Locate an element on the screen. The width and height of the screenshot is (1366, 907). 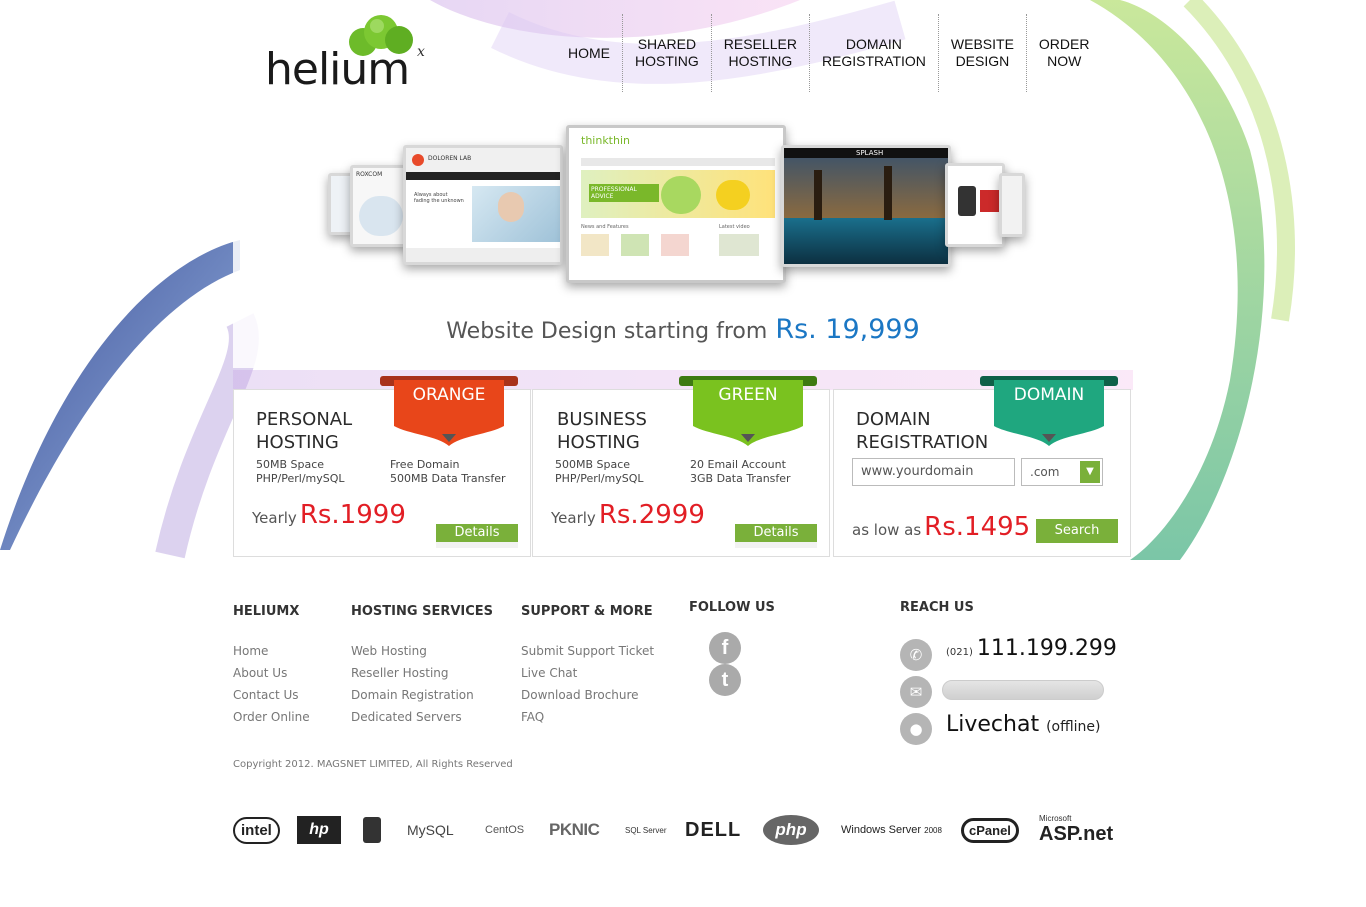
footer-link-home: Home is located at coordinates (271, 651).